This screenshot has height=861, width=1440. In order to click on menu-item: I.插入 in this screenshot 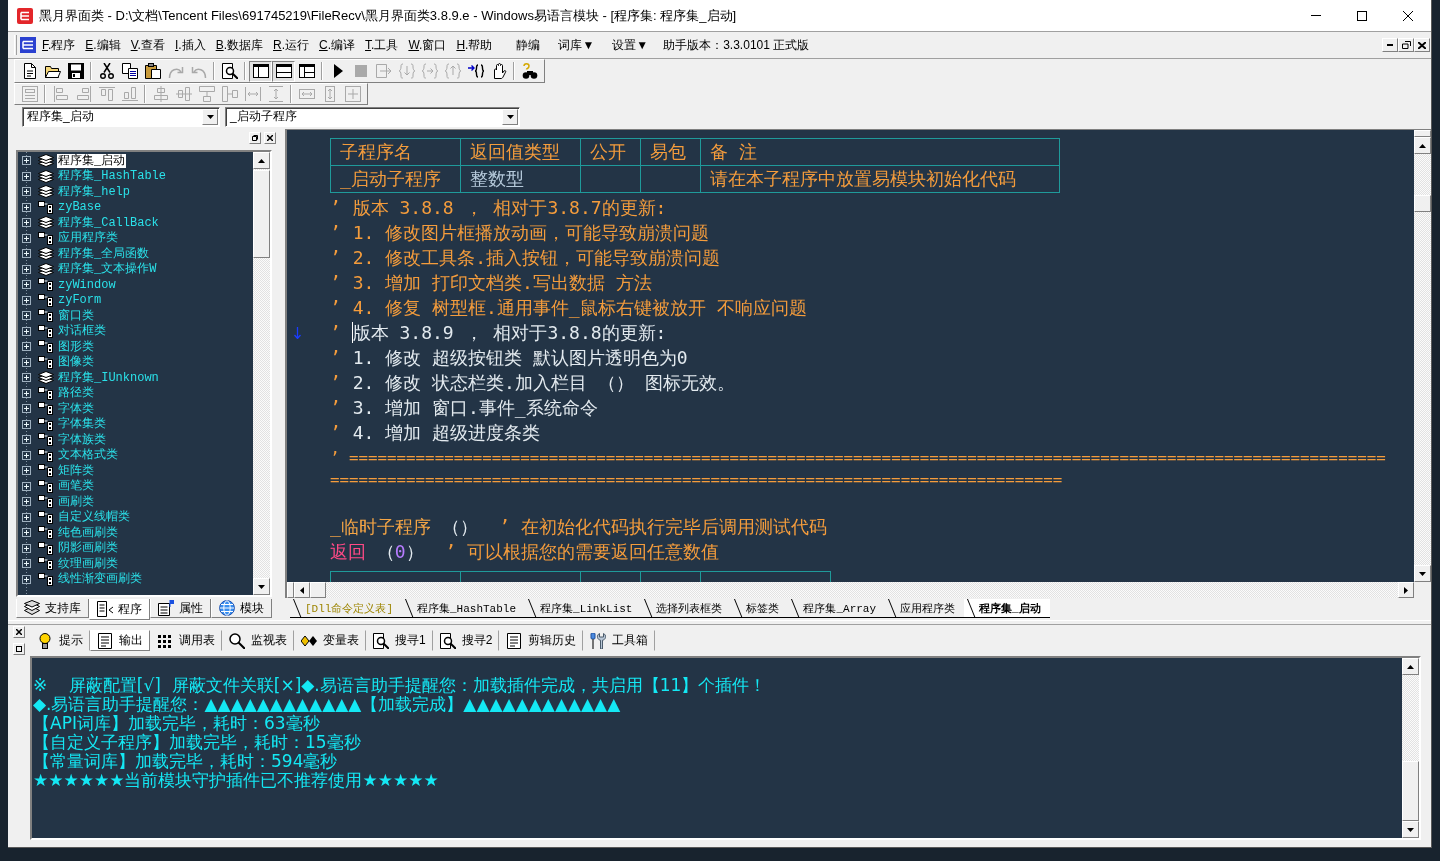, I will do `click(190, 45)`.